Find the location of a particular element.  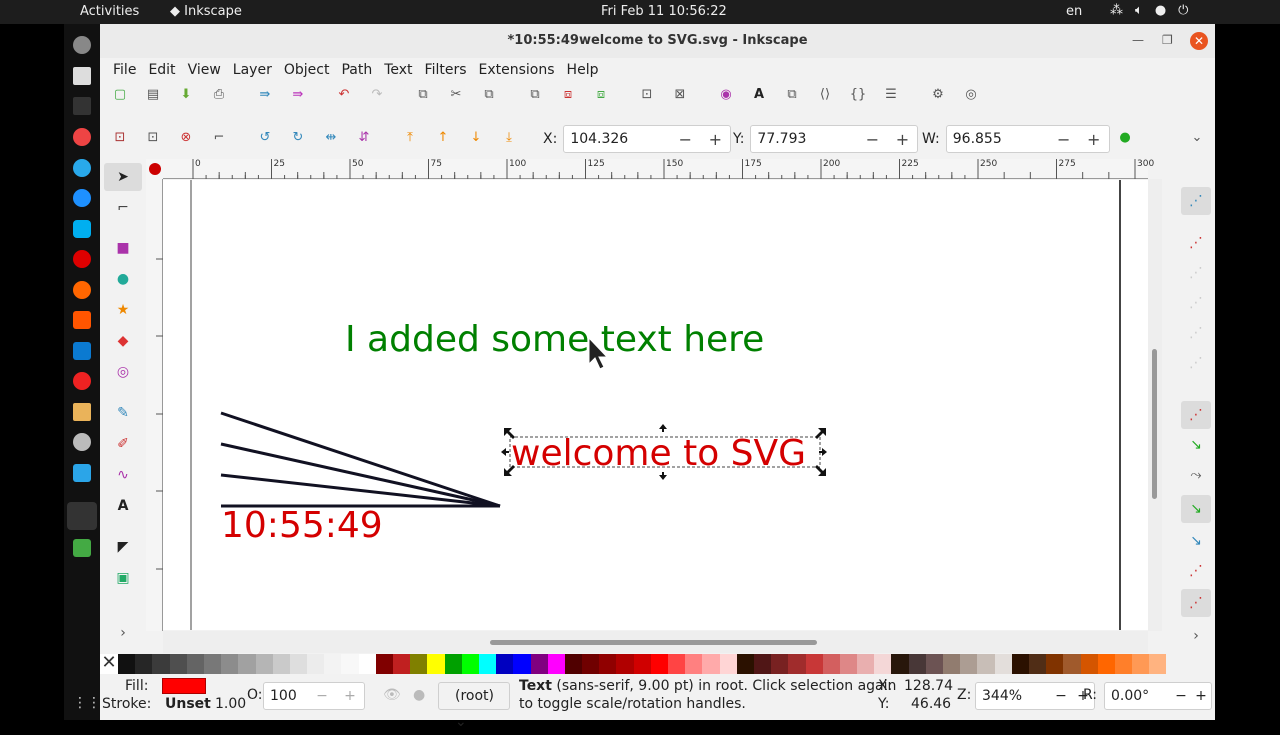

telegram-icon is located at coordinates (82, 168).